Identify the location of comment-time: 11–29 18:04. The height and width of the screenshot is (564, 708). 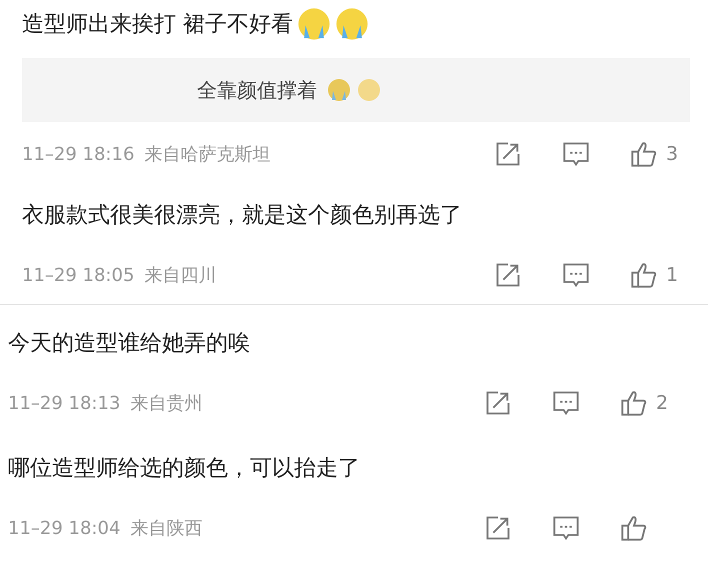
(64, 528).